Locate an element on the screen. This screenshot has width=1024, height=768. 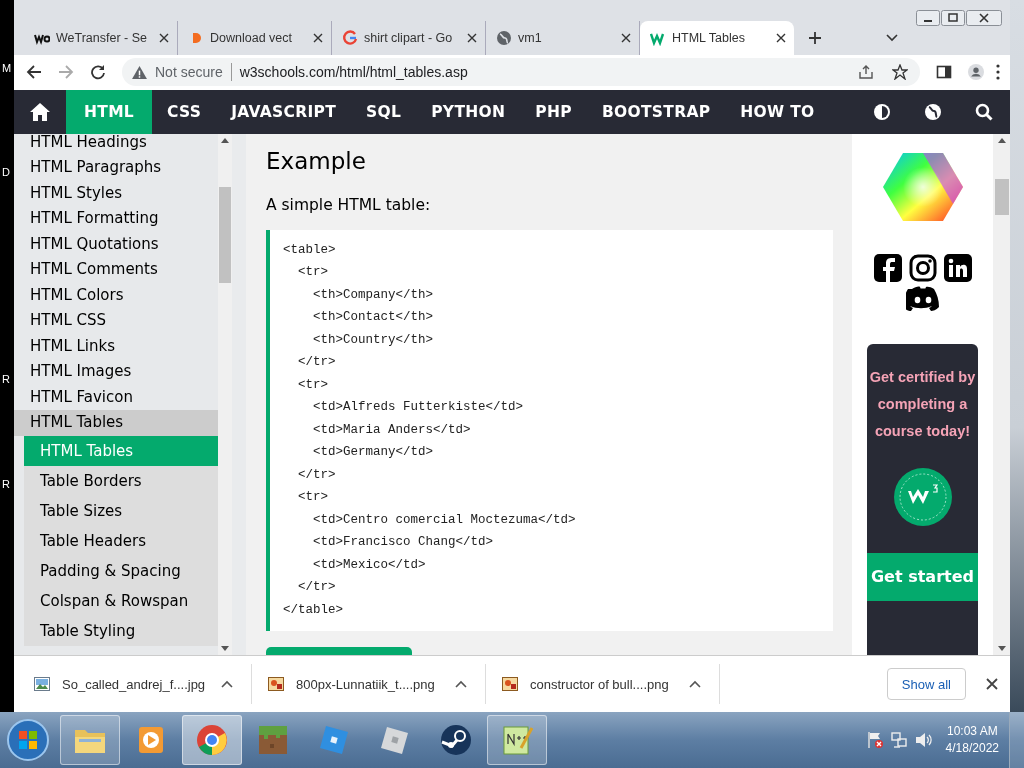
sidebar-link: HTML Formatting is located at coordinates (116, 219).